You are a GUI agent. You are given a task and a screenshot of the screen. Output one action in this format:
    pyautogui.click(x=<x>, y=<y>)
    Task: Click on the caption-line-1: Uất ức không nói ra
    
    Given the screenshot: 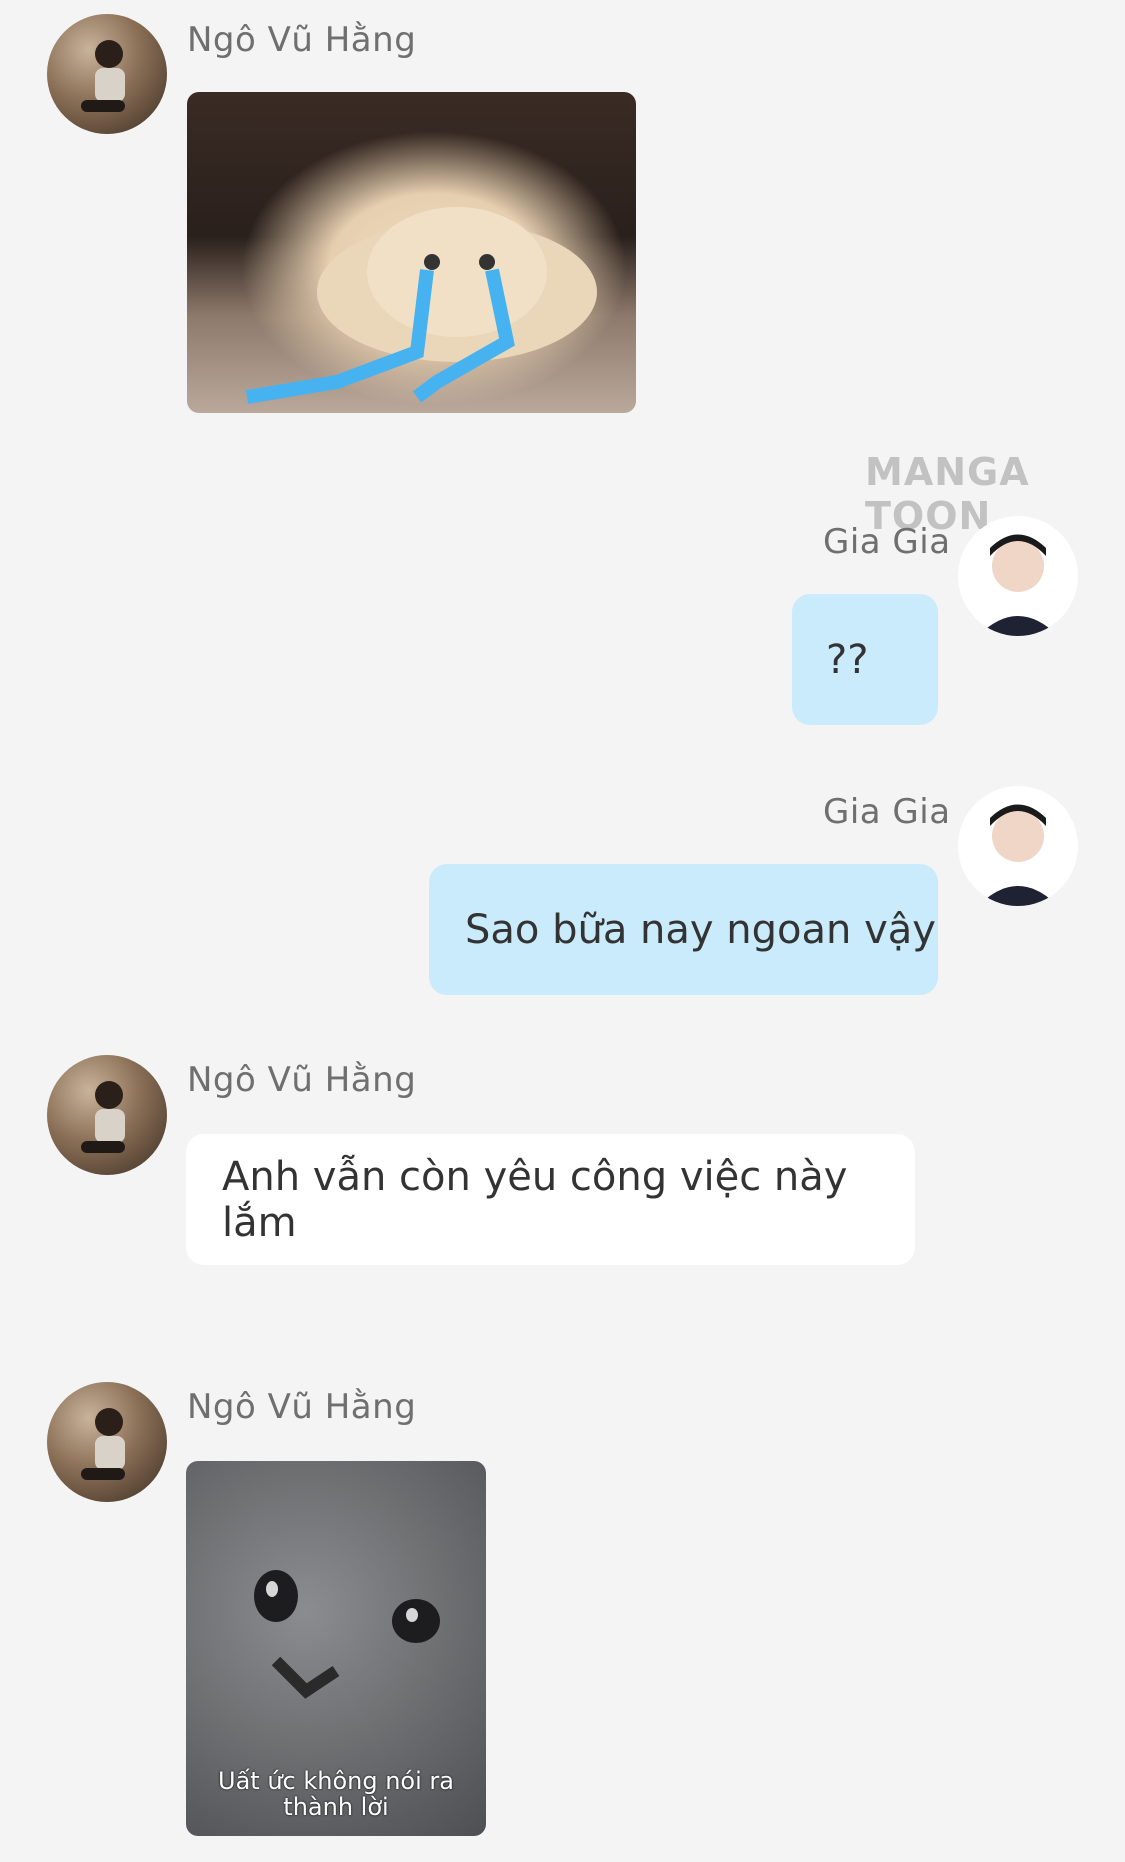 What is the action you would take?
    pyautogui.click(x=336, y=1781)
    